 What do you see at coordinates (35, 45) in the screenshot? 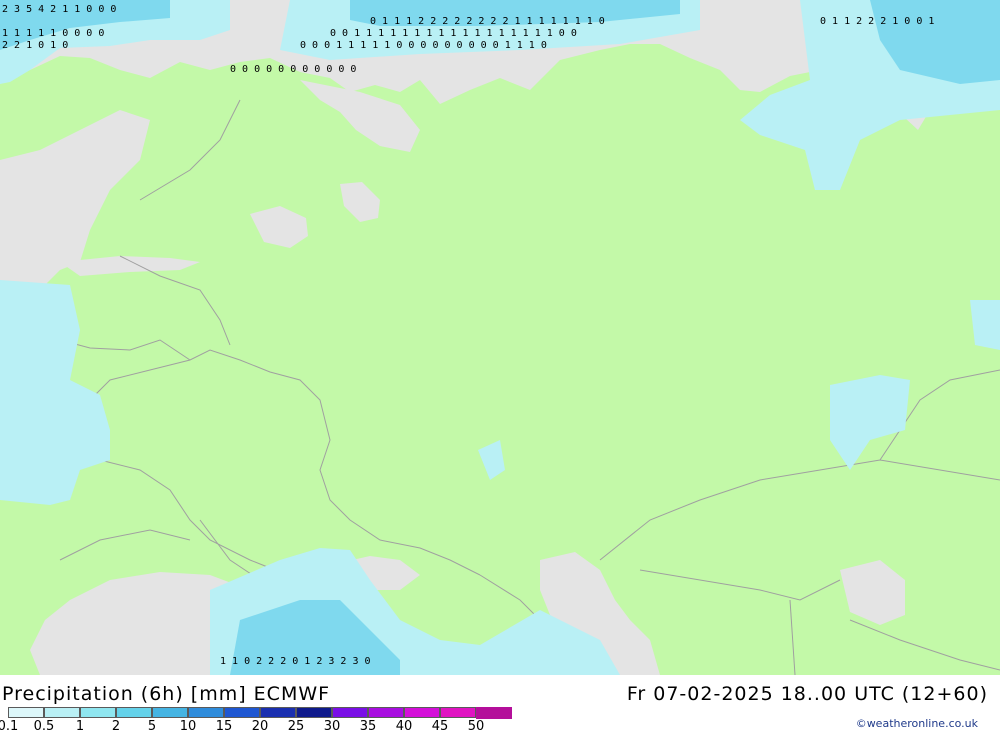
I see `value-row: 2 2 1 0 1 0` at bounding box center [35, 45].